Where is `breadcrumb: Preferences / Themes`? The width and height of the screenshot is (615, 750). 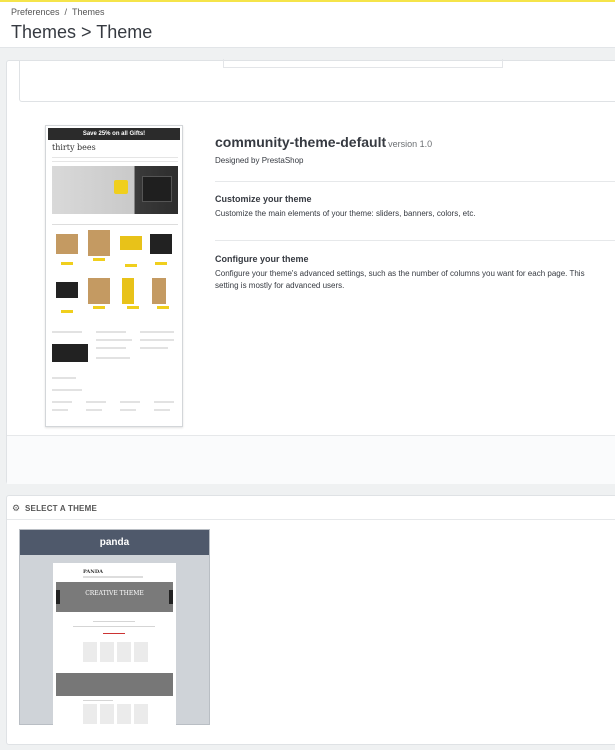
breadcrumb: Preferences / Themes is located at coordinates (58, 12).